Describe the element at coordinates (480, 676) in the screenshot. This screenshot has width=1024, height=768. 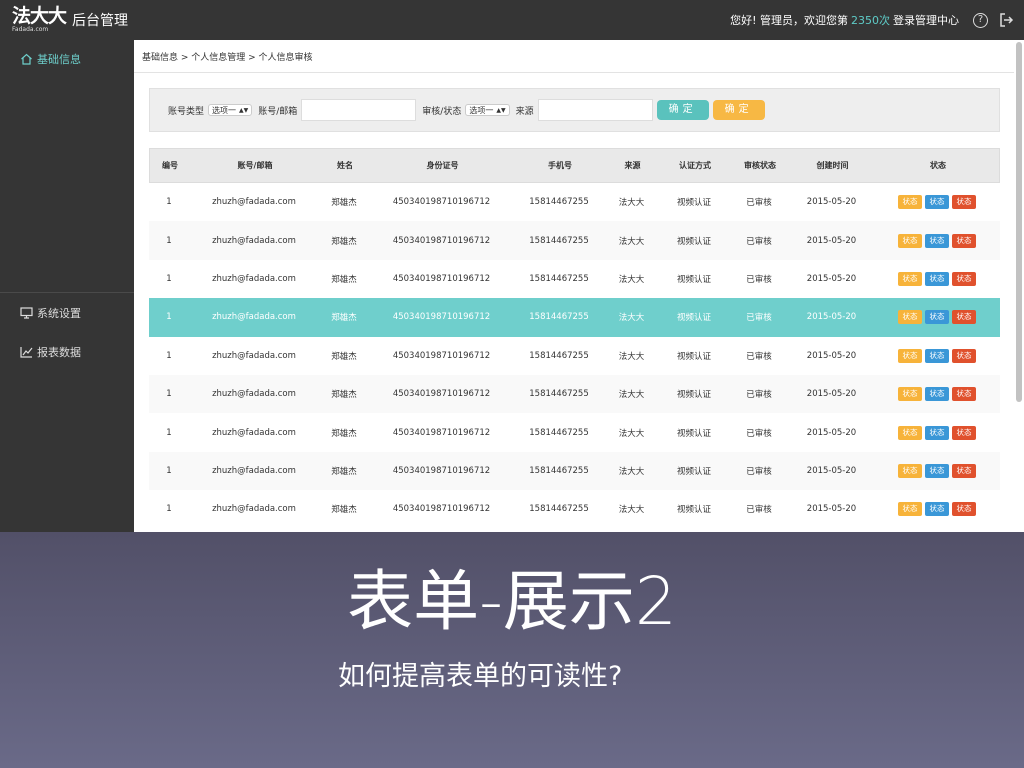
I see `slide-subtitle: 如何提高表单的可读性?` at that location.